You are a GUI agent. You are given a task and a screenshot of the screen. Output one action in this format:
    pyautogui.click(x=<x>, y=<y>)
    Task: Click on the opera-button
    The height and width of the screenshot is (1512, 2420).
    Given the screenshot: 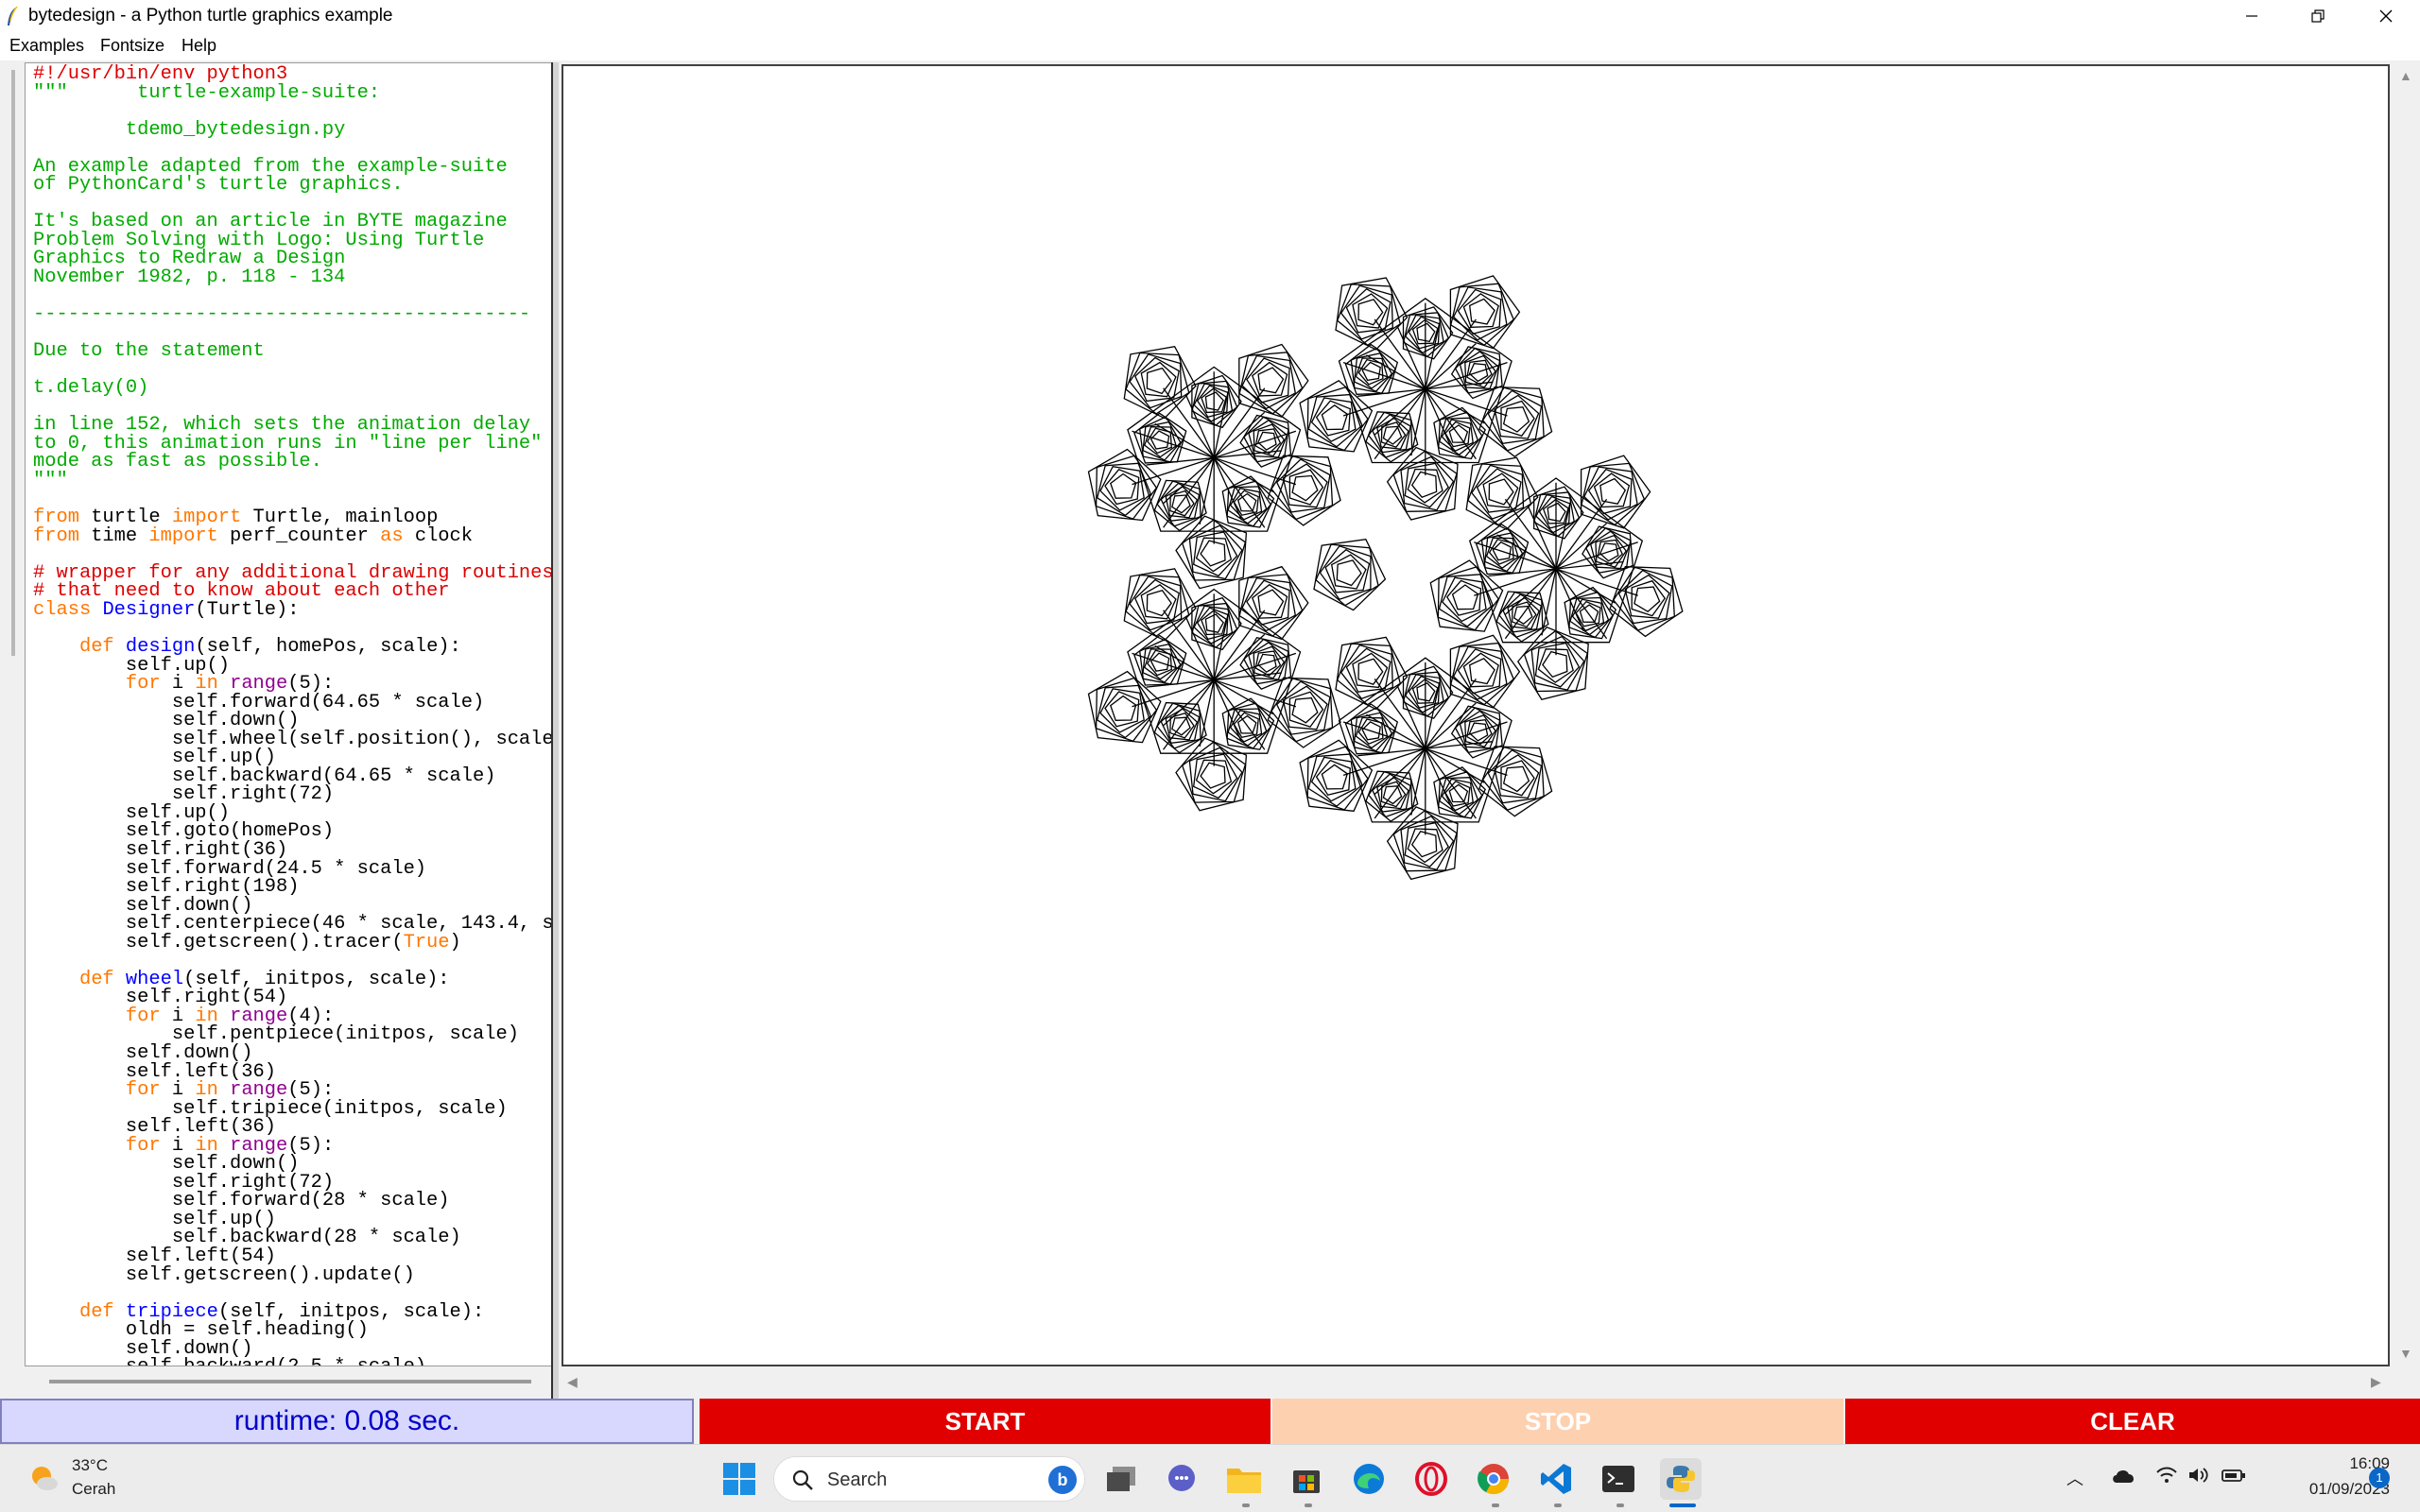 What is the action you would take?
    pyautogui.click(x=1431, y=1479)
    